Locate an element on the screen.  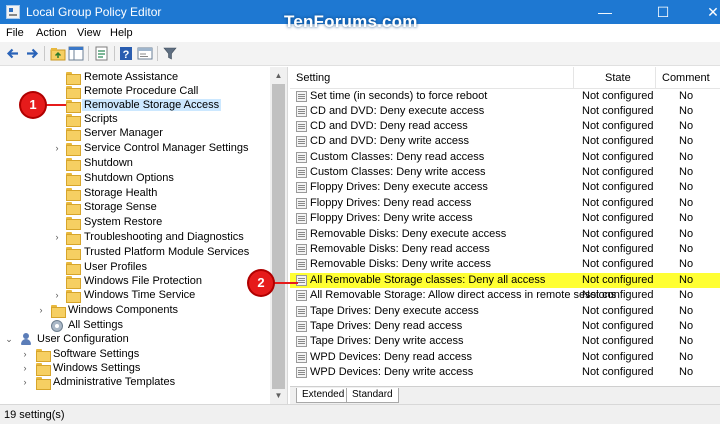
help-icon: ? is located at coordinates (126, 53).